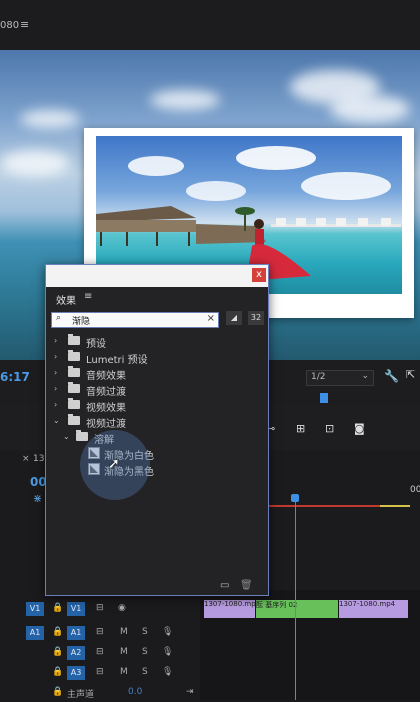 The image size is (420, 702). What do you see at coordinates (190, 692) in the screenshot?
I see `go-to-end-icon: ⇥` at bounding box center [190, 692].